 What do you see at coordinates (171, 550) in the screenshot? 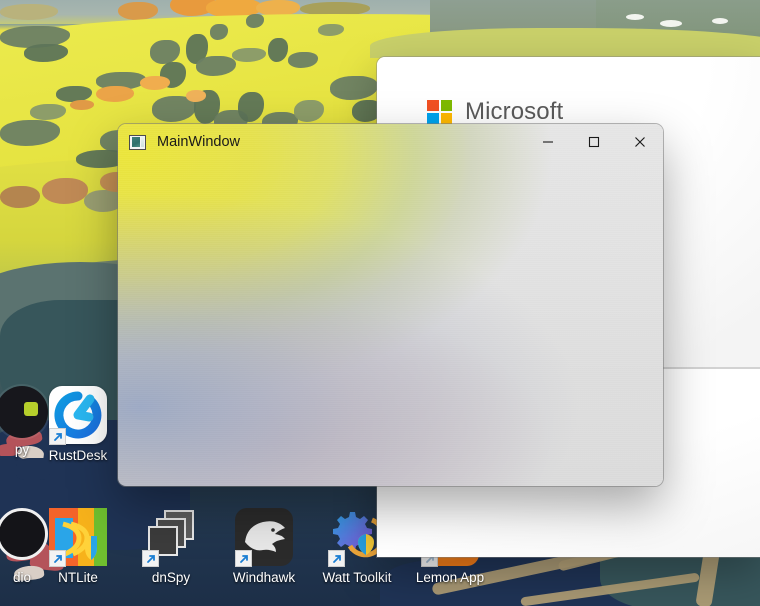
I see `desktop-icon-dnspy: dnSpy` at bounding box center [171, 550].